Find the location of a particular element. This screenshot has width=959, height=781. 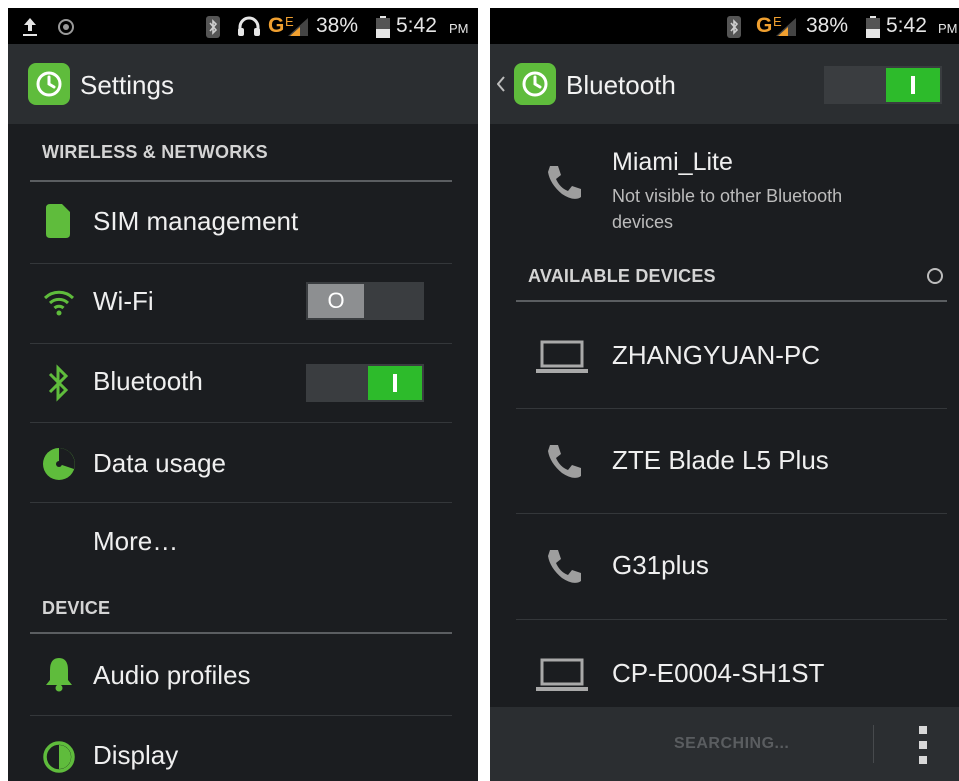

bluetooth-device-row: ZTE Blade L5 Plus is located at coordinates (724, 461).